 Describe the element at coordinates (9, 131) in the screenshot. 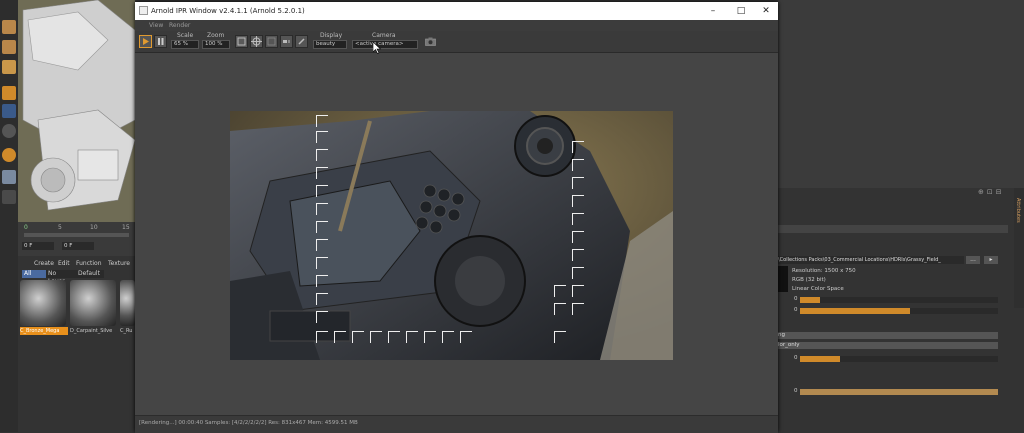

I see `snap-icon` at that location.